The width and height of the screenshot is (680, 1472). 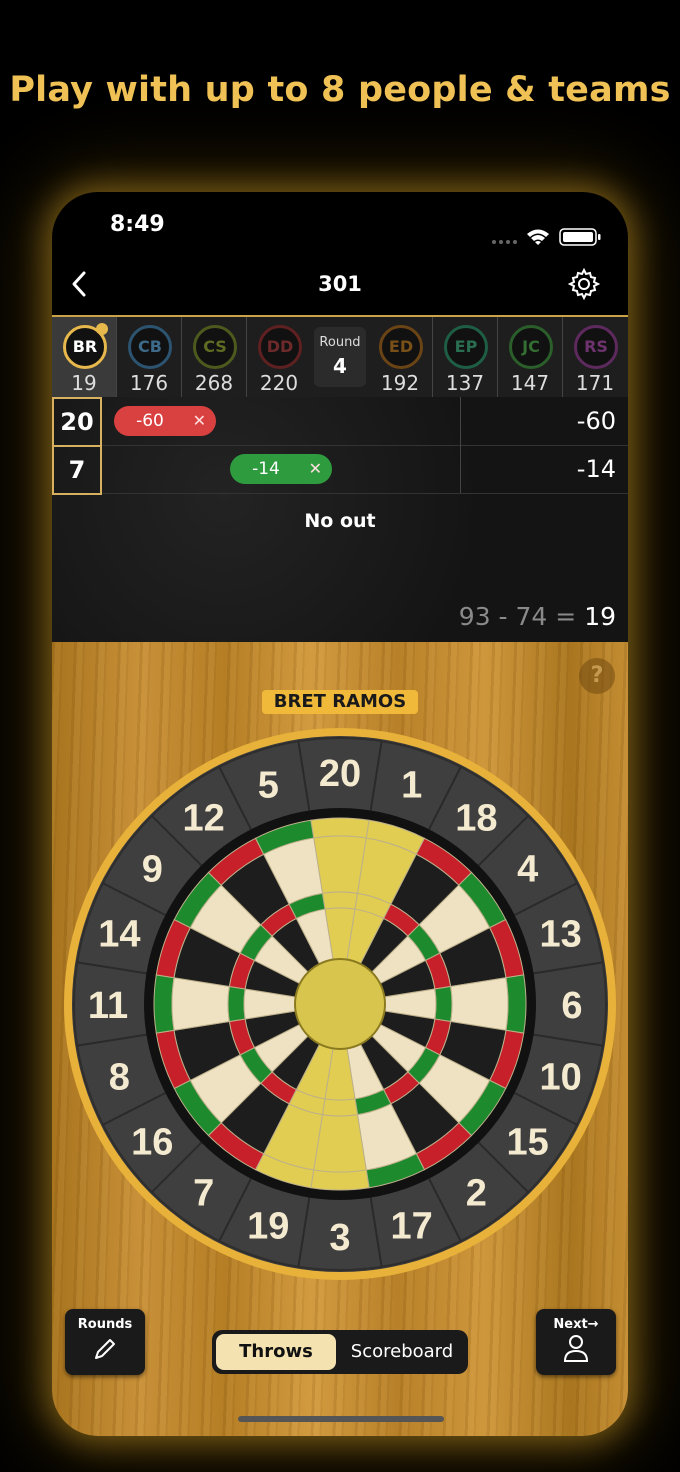 I want to click on player-rs: RS 171, so click(x=595, y=358).